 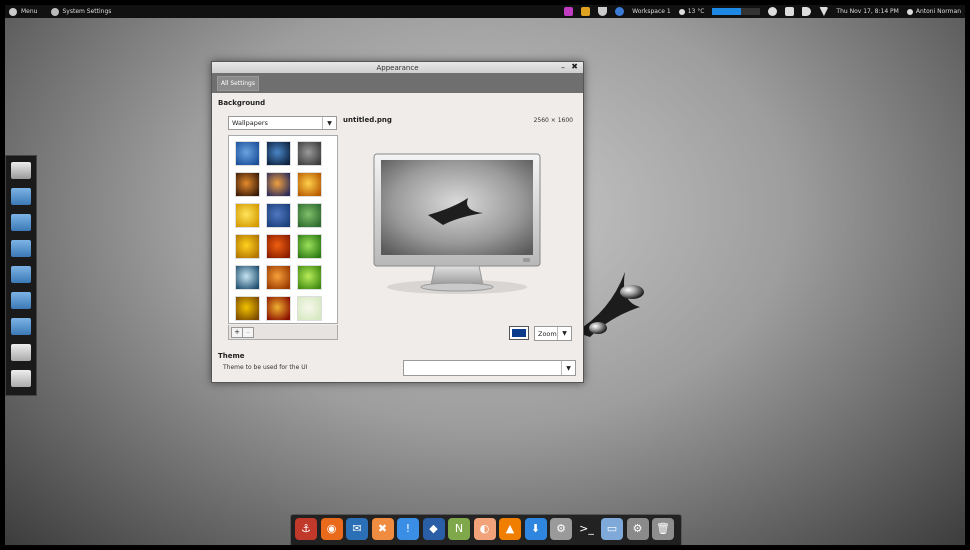 I want to click on dock-downloader-icon: ⬇, so click(x=535, y=529).